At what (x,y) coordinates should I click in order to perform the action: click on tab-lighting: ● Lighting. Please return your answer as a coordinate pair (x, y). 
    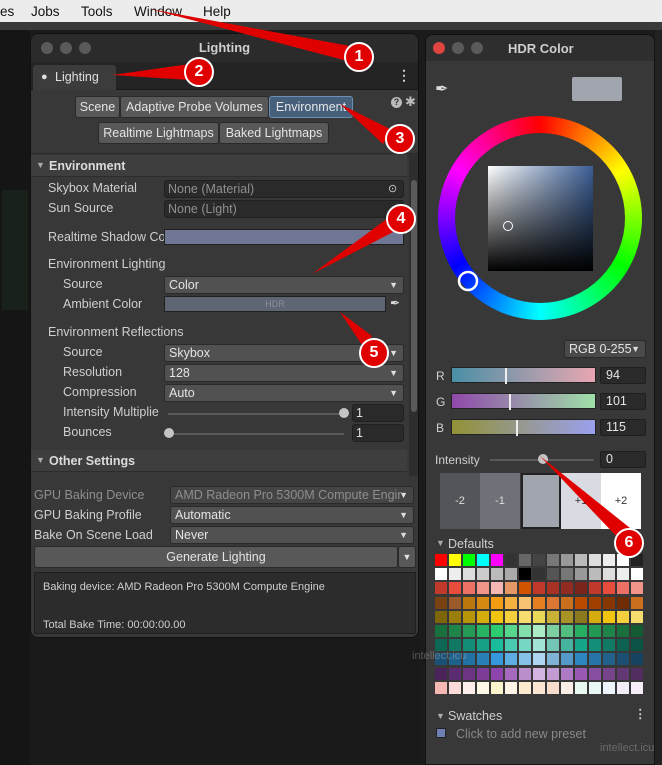
    Looking at the image, I should click on (74, 77).